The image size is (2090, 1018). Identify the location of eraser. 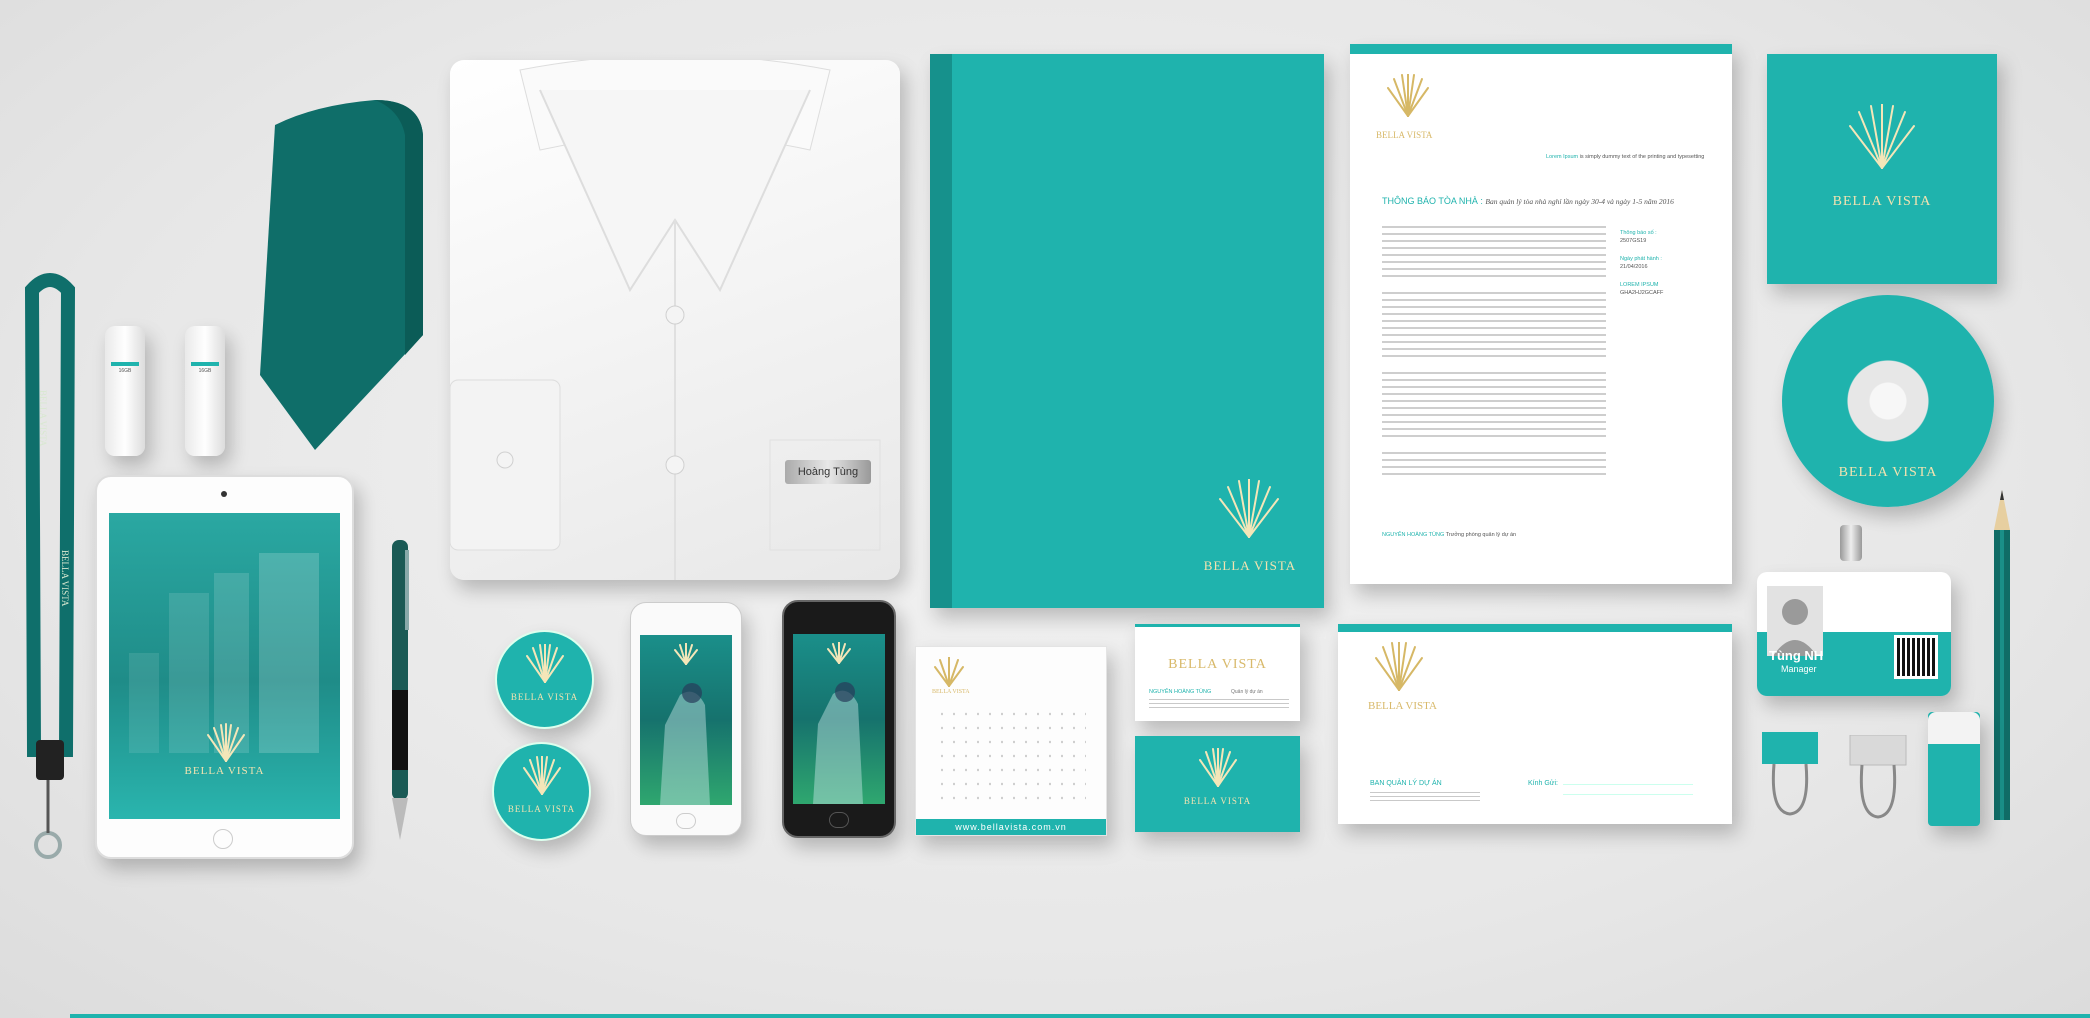
(1954, 769).